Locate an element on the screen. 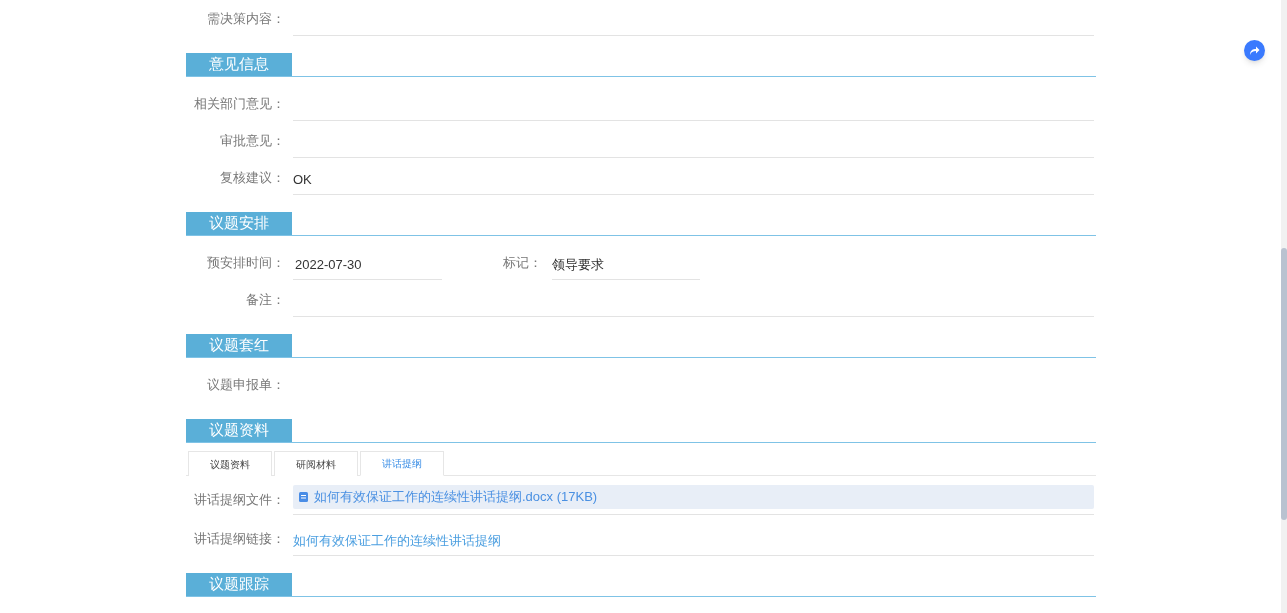  outline-link: 如何有效保证工作的连续性讲话提纲 is located at coordinates (397, 541).